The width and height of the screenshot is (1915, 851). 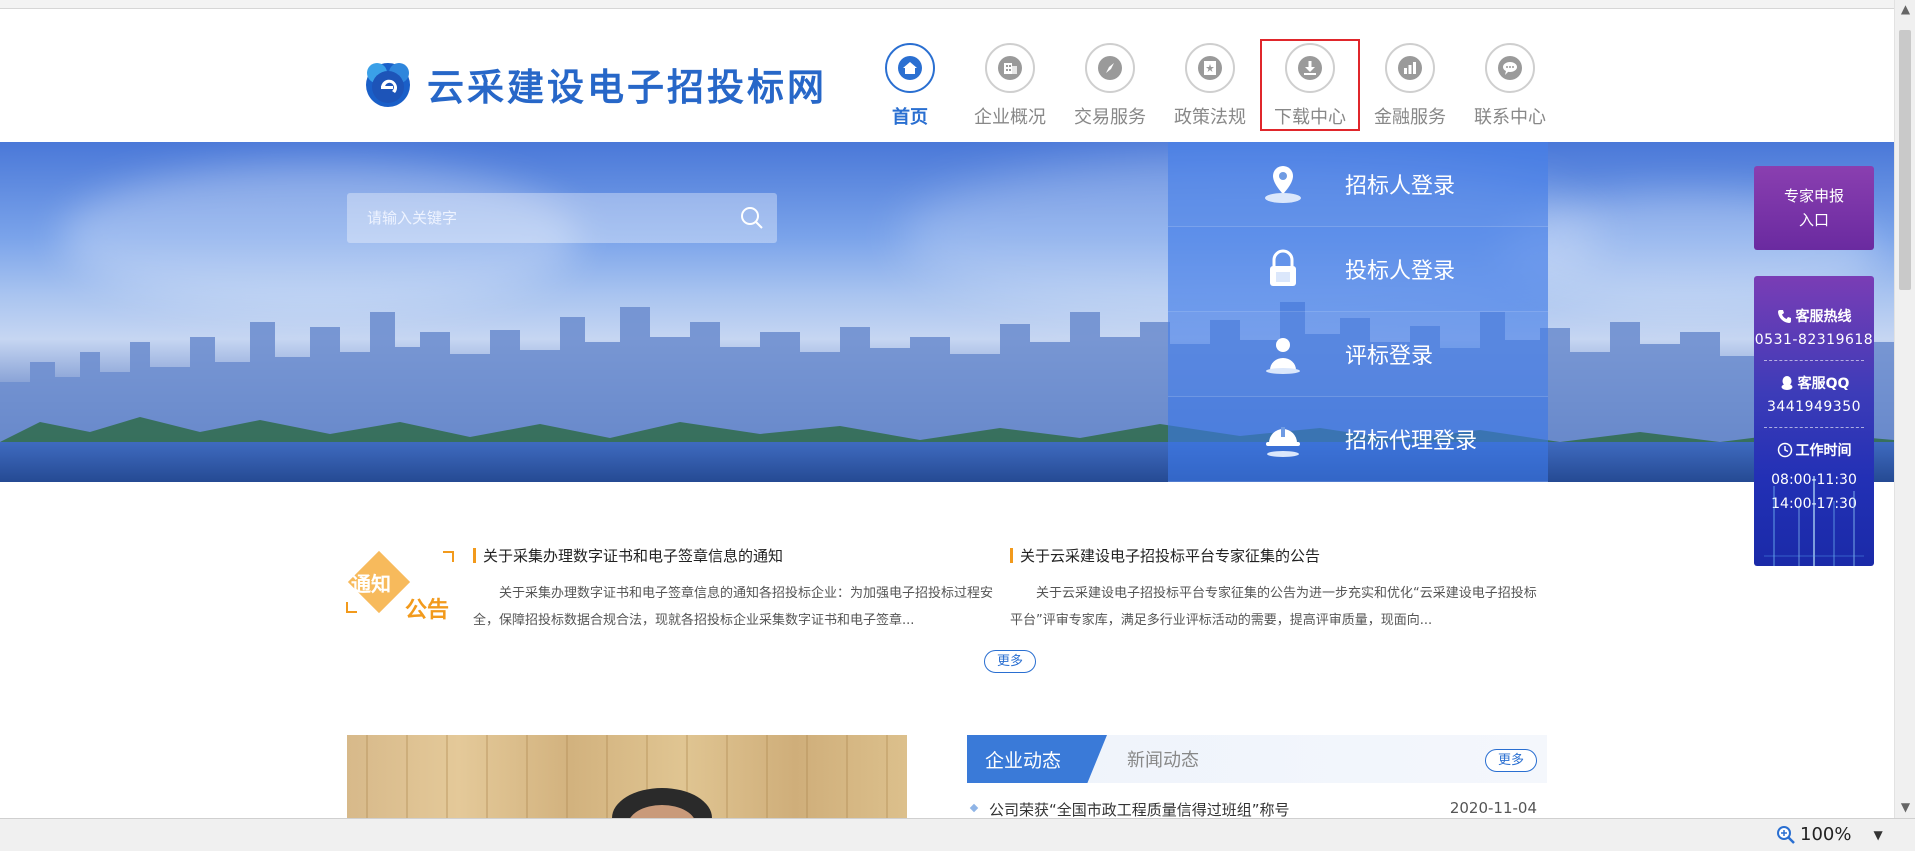 I want to click on lake-water, so click(x=947, y=462).